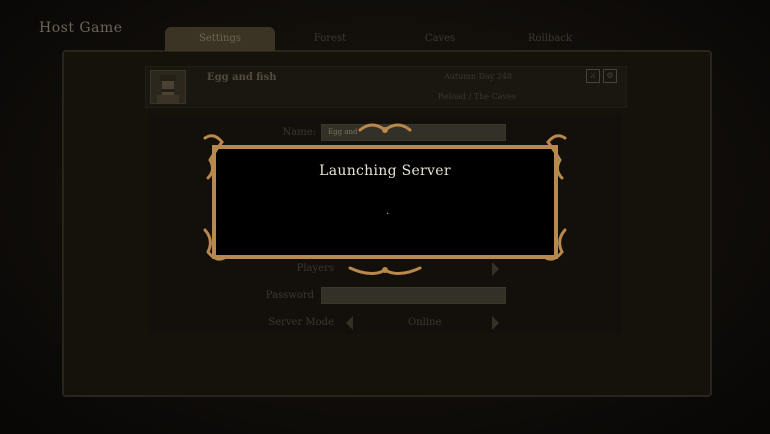 This screenshot has width=770, height=434. Describe the element at coordinates (593, 76) in the screenshot. I see `pvp-icon: ⚔` at that location.